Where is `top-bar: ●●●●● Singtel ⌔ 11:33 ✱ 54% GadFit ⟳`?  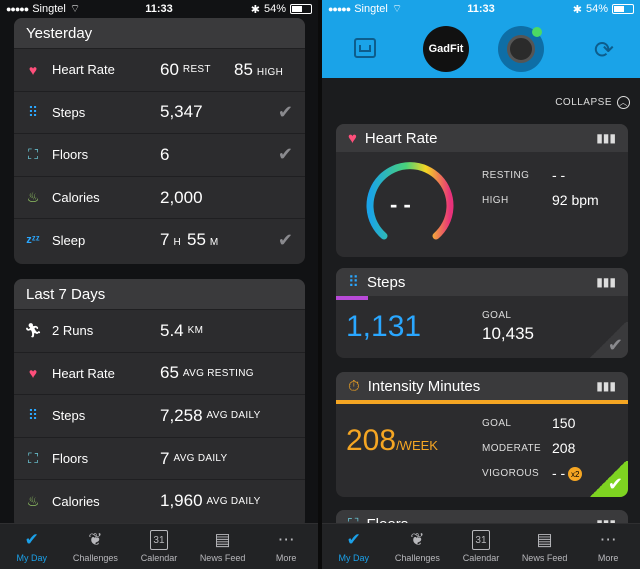 top-bar: ●●●●● Singtel ⌔ 11:33 ✱ 54% GadFit ⟳ is located at coordinates (481, 39).